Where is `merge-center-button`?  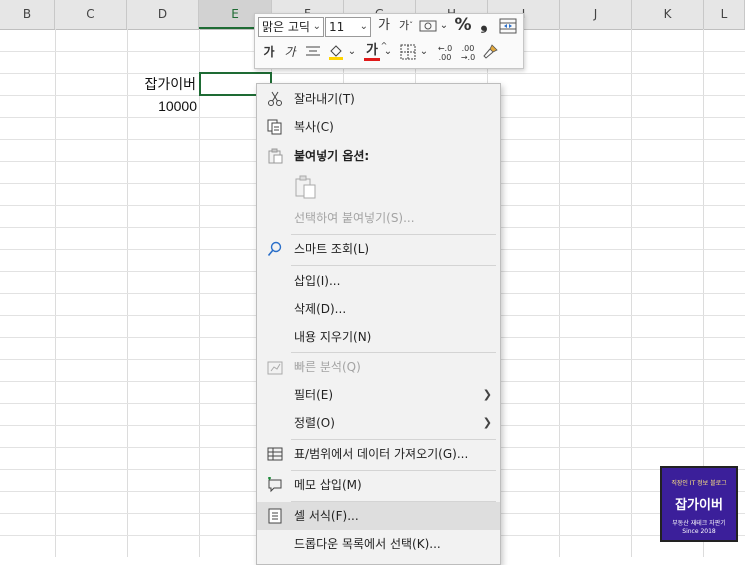
merge-center-button is located at coordinates (508, 26).